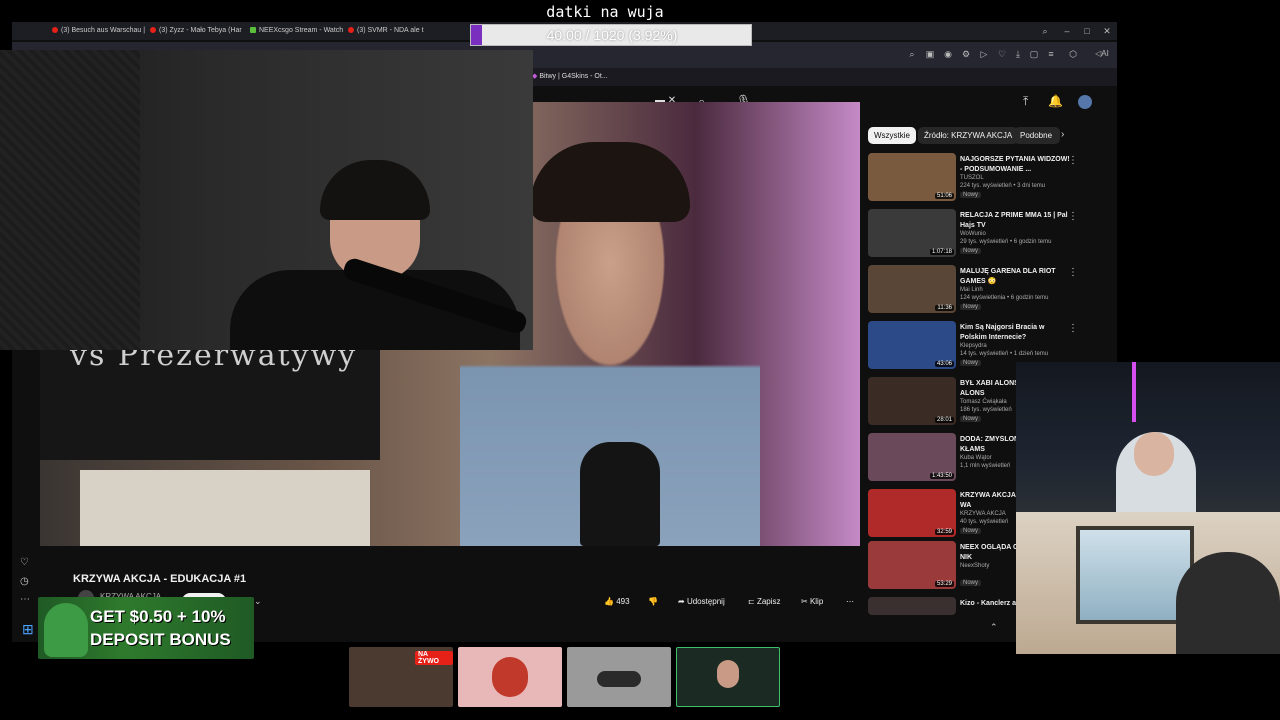 The image size is (1280, 720). What do you see at coordinates (976, 458) in the screenshot?
I see `rec-channel: Kuba Wątor` at bounding box center [976, 458].